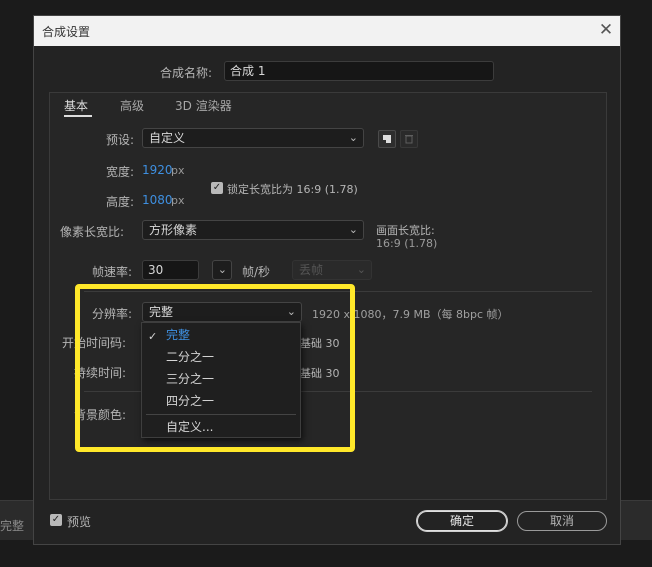 Image resolution: width=652 pixels, height=567 pixels. What do you see at coordinates (56, 520) in the screenshot?
I see `preview-checkbox: ✓` at bounding box center [56, 520].